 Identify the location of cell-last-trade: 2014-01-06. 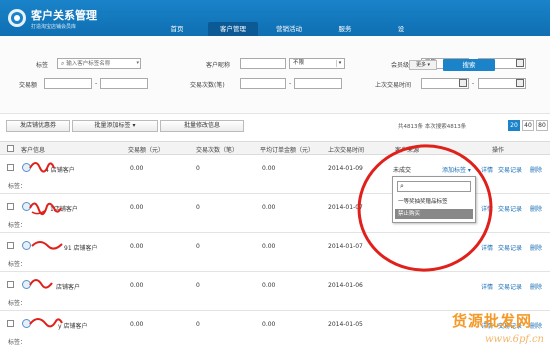
(345, 285).